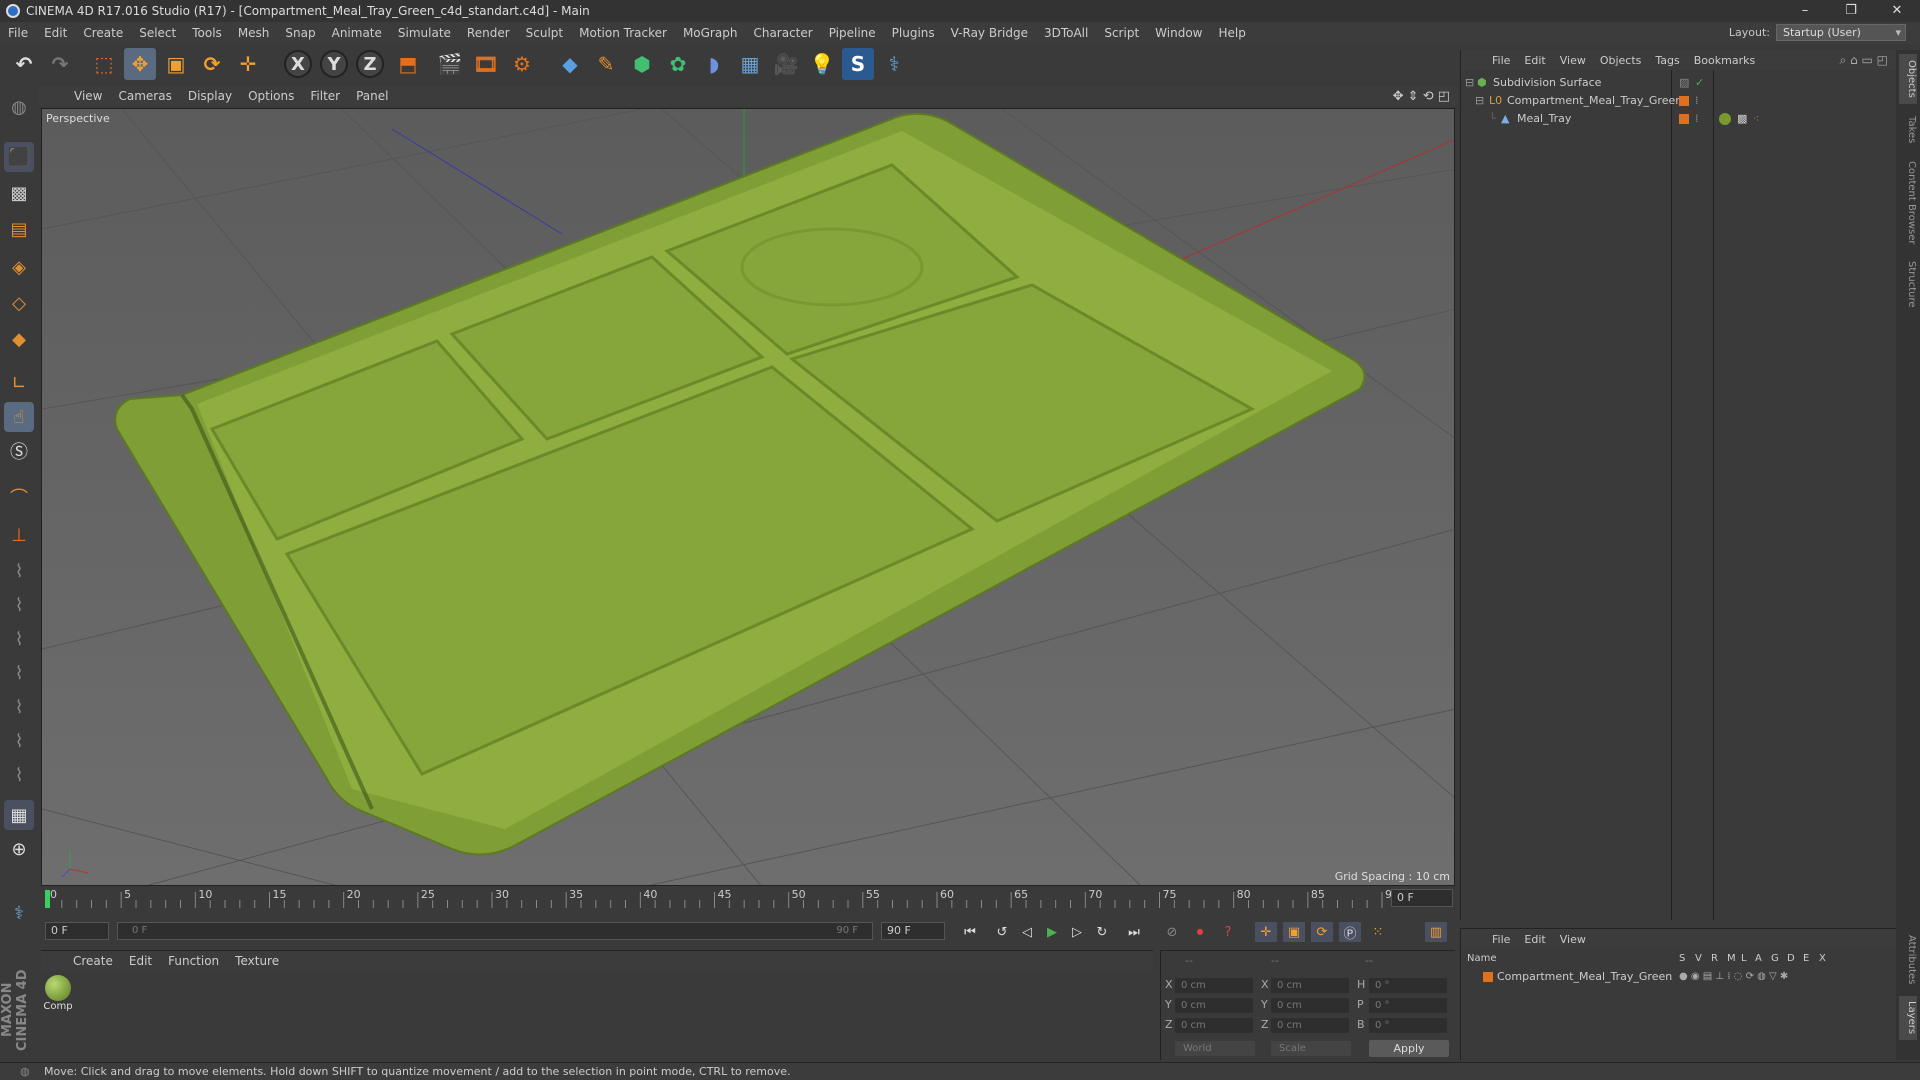 The image size is (1920, 1080). I want to click on sculpt-brush-icon: ⌇, so click(19, 571).